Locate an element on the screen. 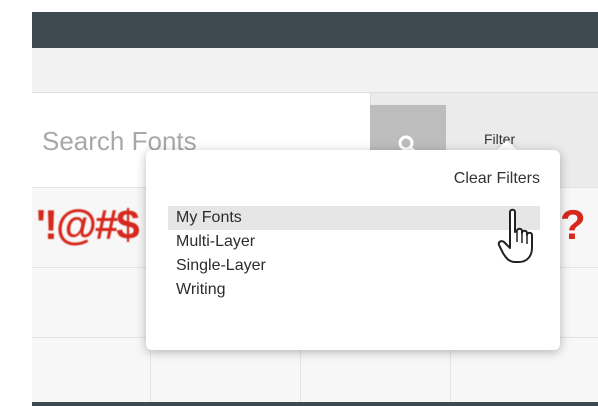 Image resolution: width=598 pixels, height=406 pixels. filter-option-multi-layer: Multi-Layer is located at coordinates (354, 242).